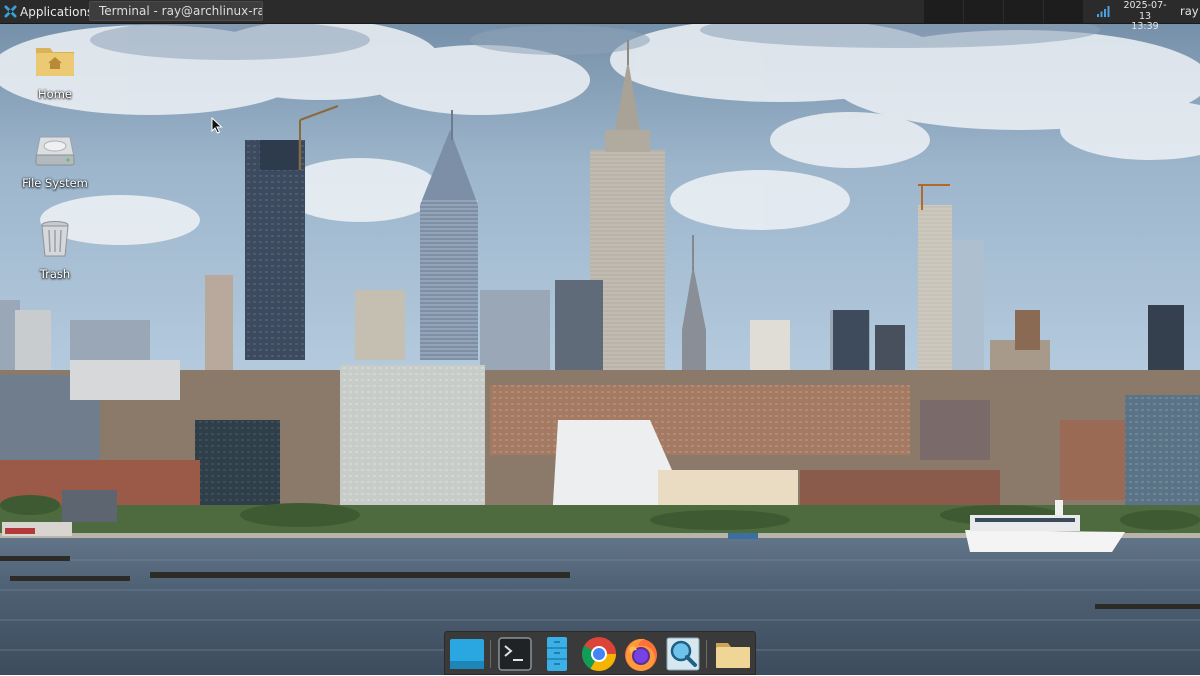 The width and height of the screenshot is (1200, 676). Describe the element at coordinates (55, 274) in the screenshot. I see `desktop-icon-label: Trash` at that location.